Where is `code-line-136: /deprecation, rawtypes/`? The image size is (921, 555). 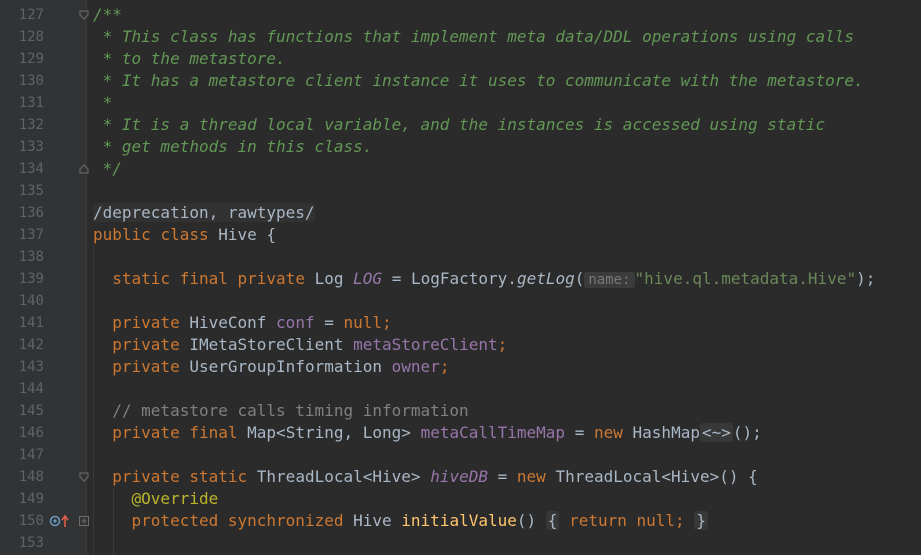
code-line-136: /deprecation, rawtypes/ is located at coordinates (204, 213).